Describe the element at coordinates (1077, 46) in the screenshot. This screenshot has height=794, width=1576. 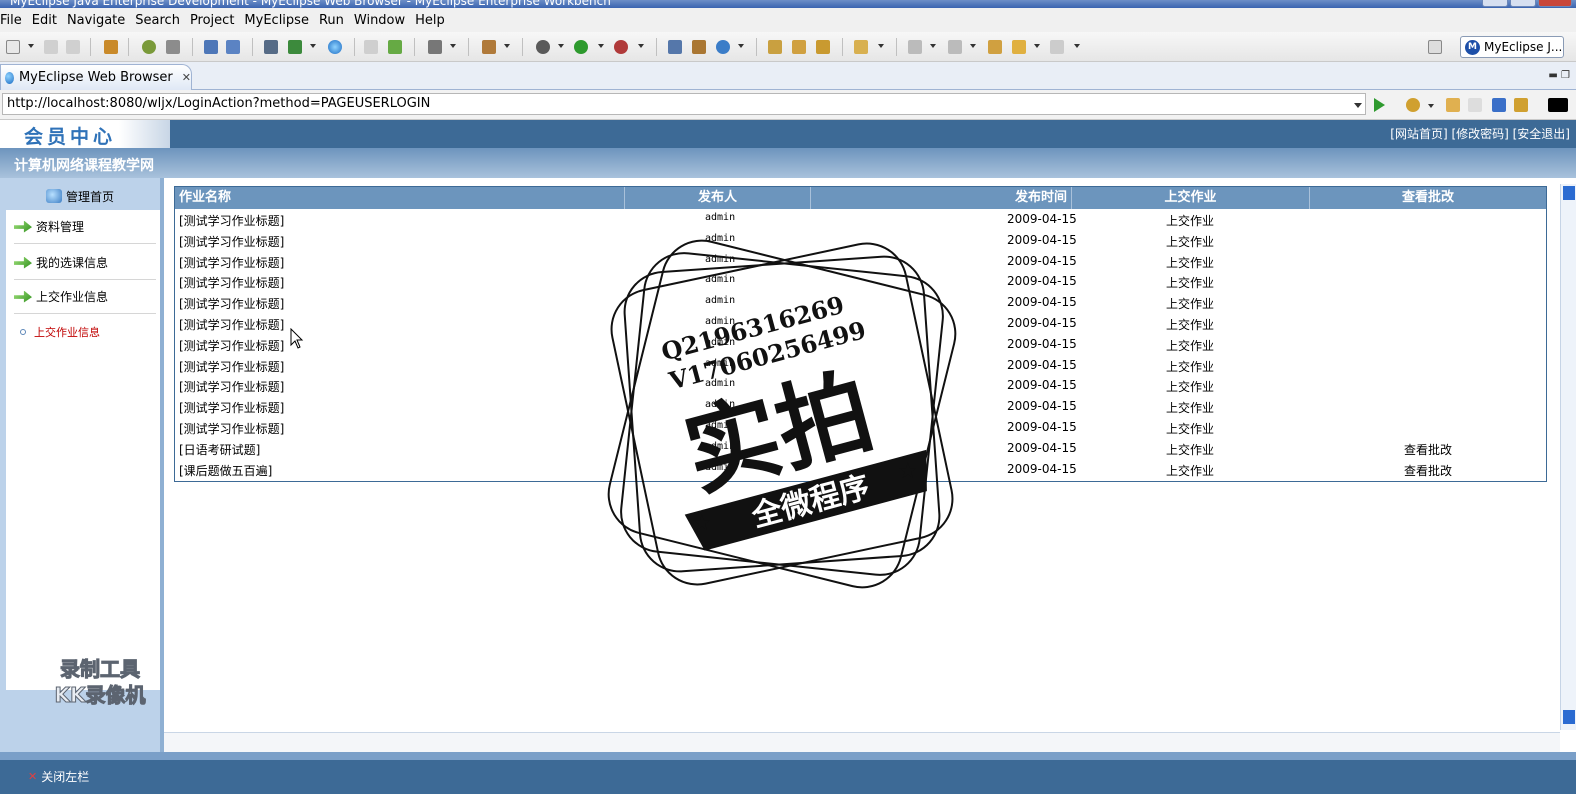
I see `forward-dropdown-icon` at that location.